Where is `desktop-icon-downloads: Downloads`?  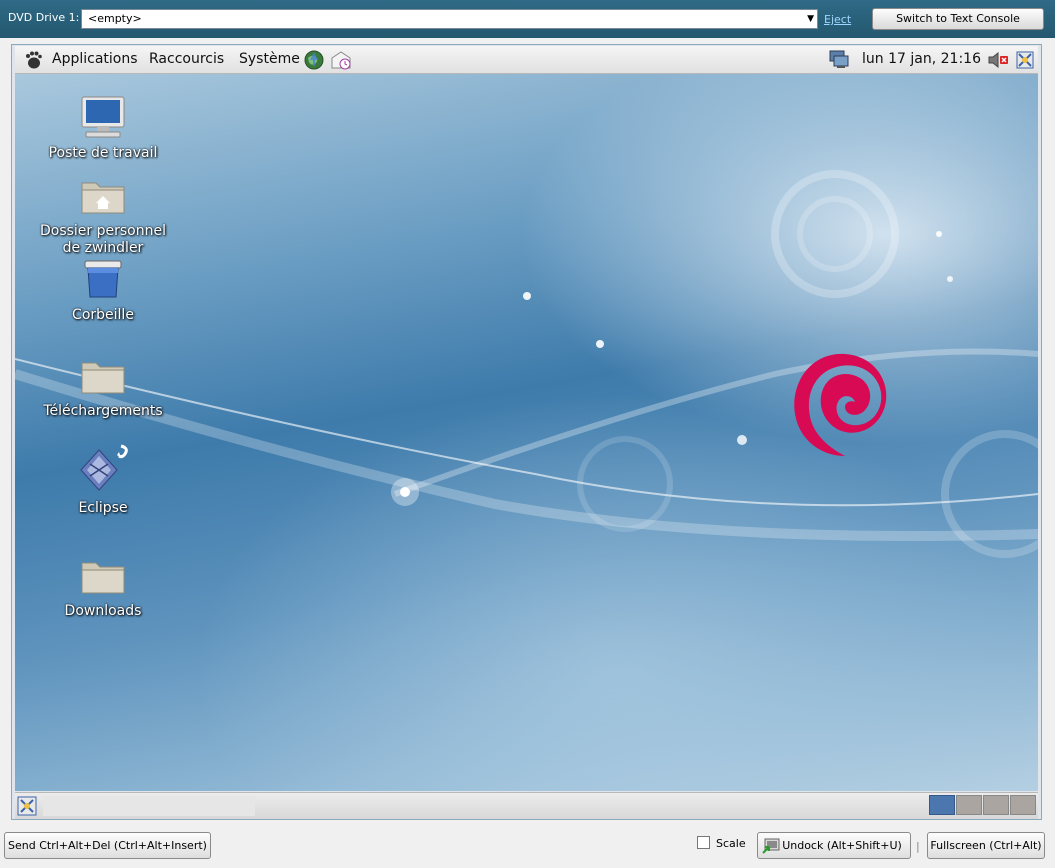
desktop-icon-downloads: Downloads is located at coordinates (103, 588).